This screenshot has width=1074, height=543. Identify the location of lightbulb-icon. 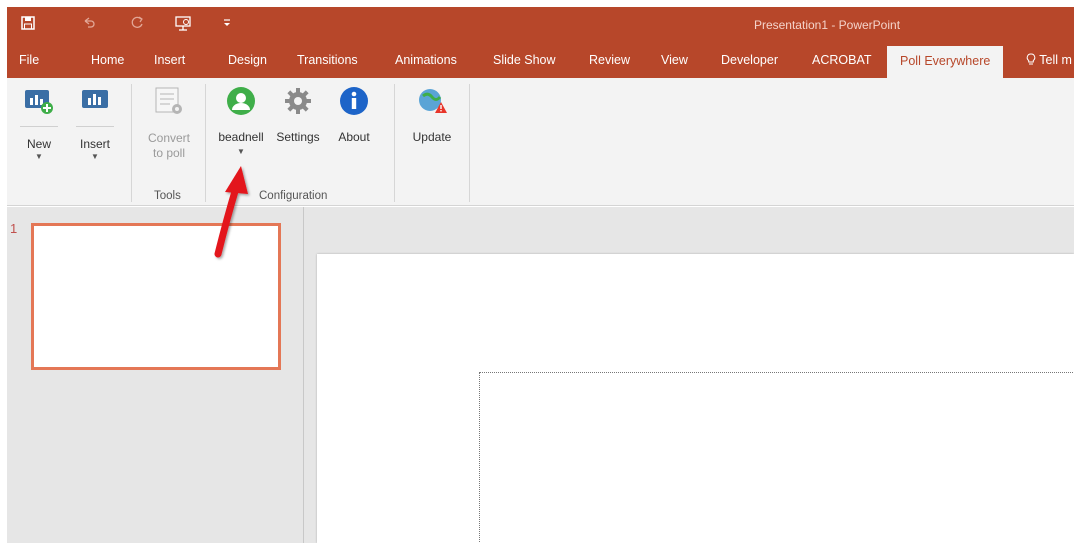
(1031, 59).